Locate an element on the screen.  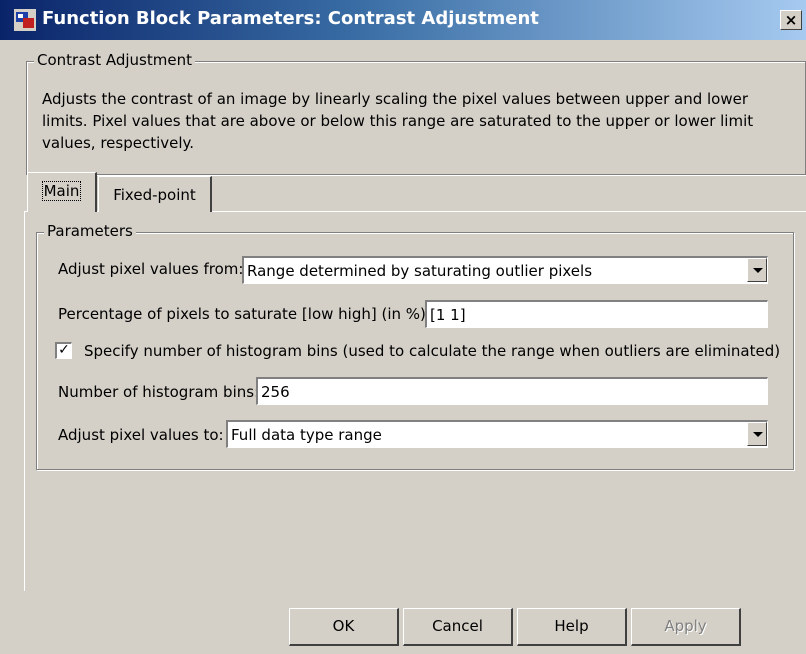
tab-fixed-point-label: Fixed-point is located at coordinates (154, 195).